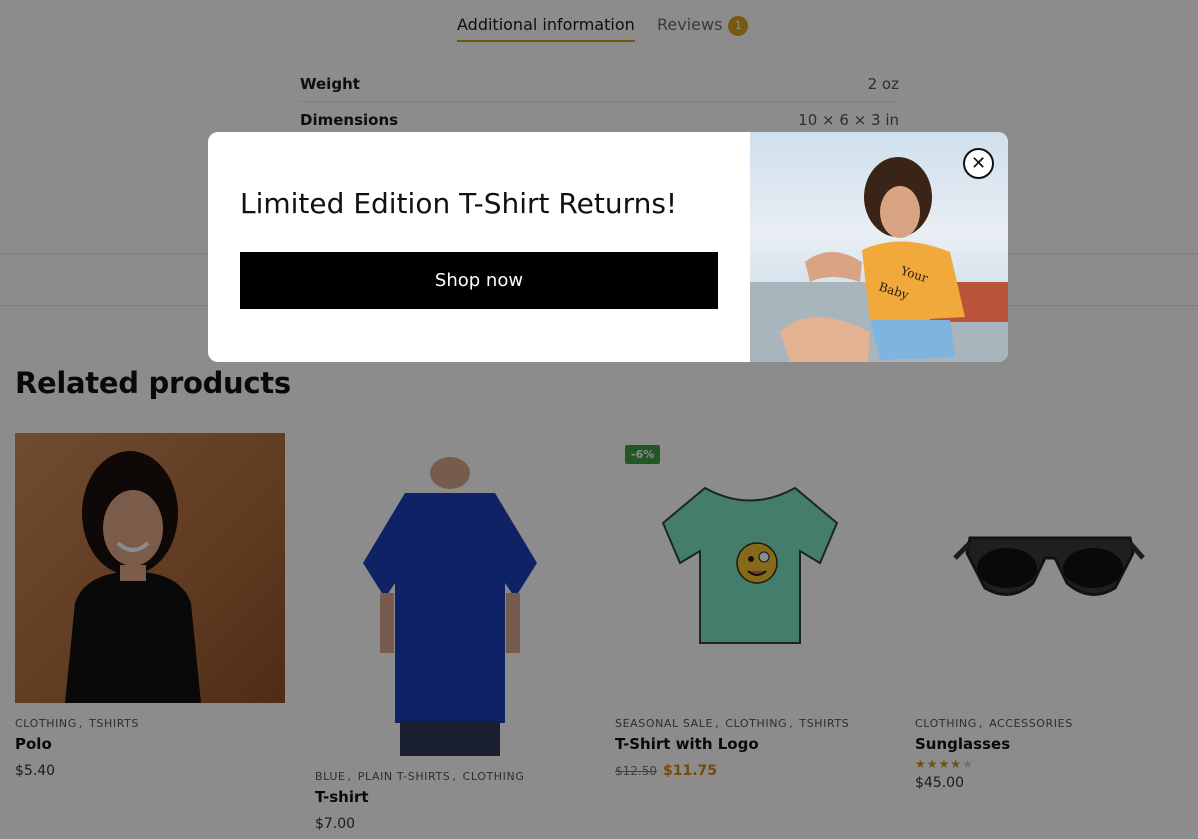 The image size is (1198, 839). What do you see at coordinates (978, 163) in the screenshot?
I see `close-icon: ✕` at bounding box center [978, 163].